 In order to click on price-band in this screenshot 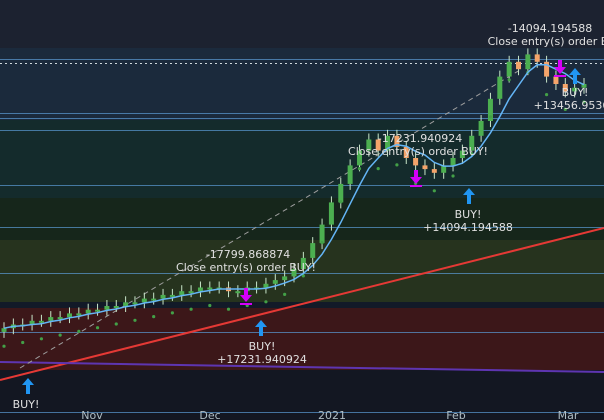, I will do `click(302, 219)`.